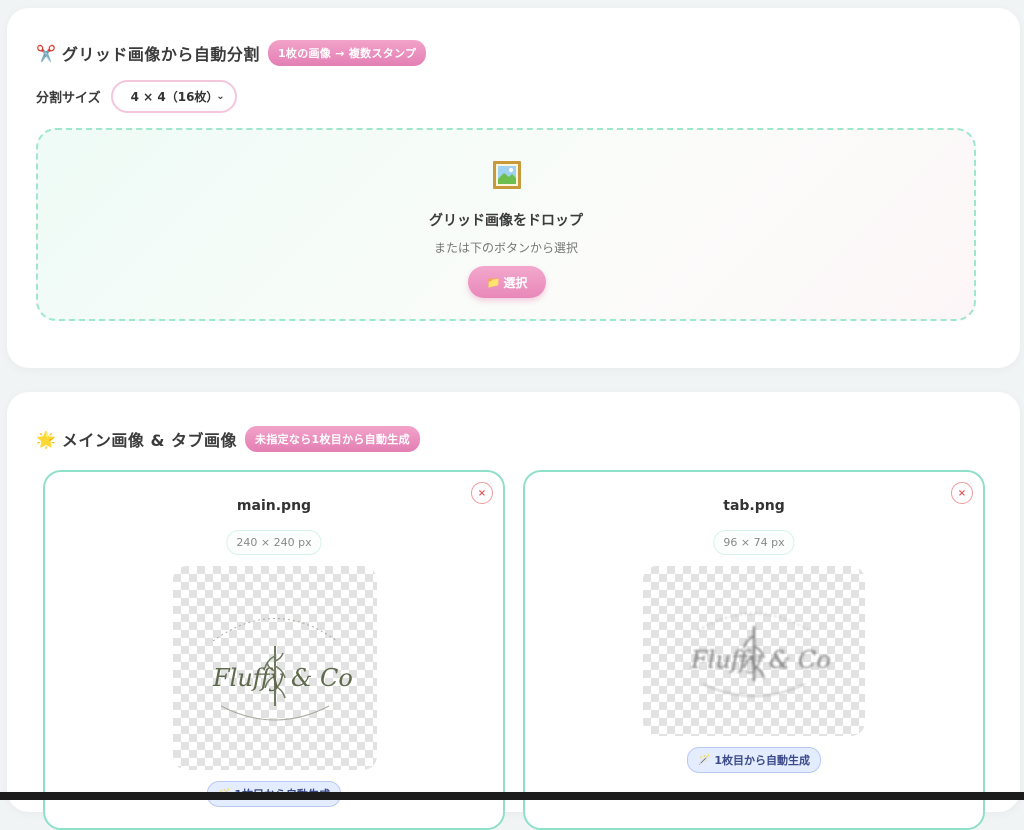  Describe the element at coordinates (220, 96) in the screenshot. I see `chevron-down-icon: ⌄` at that location.